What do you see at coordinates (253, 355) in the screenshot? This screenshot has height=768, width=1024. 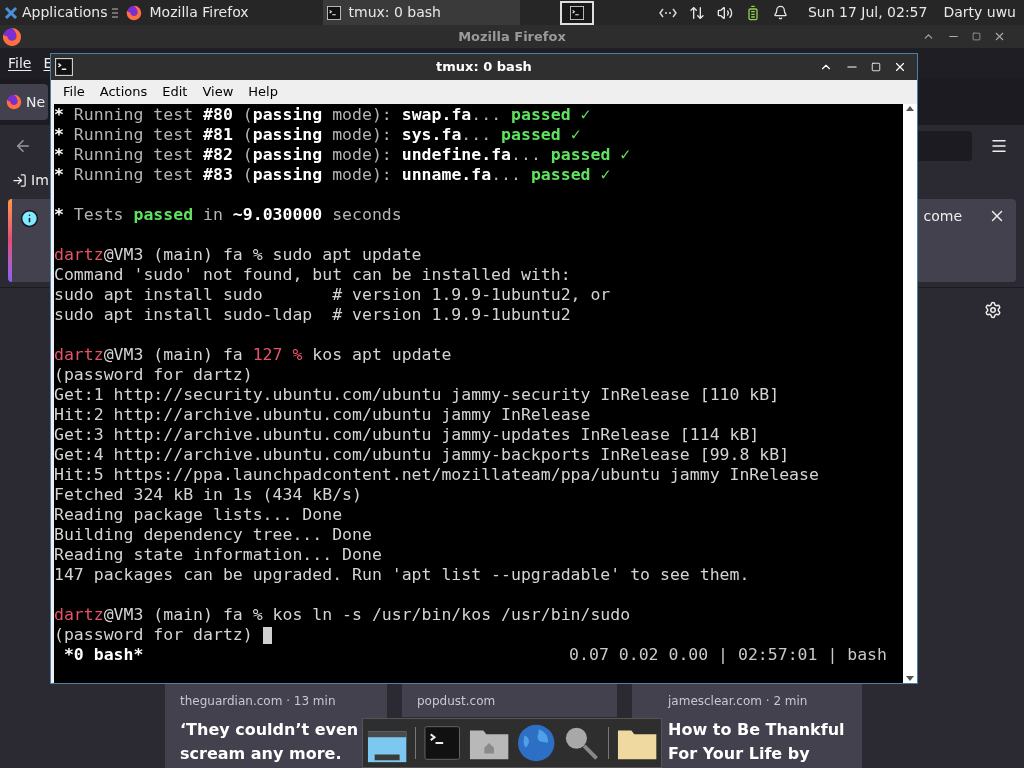 I see `terminal-line: dartz@VM3 (main) fa 127 % kos apt update` at bounding box center [253, 355].